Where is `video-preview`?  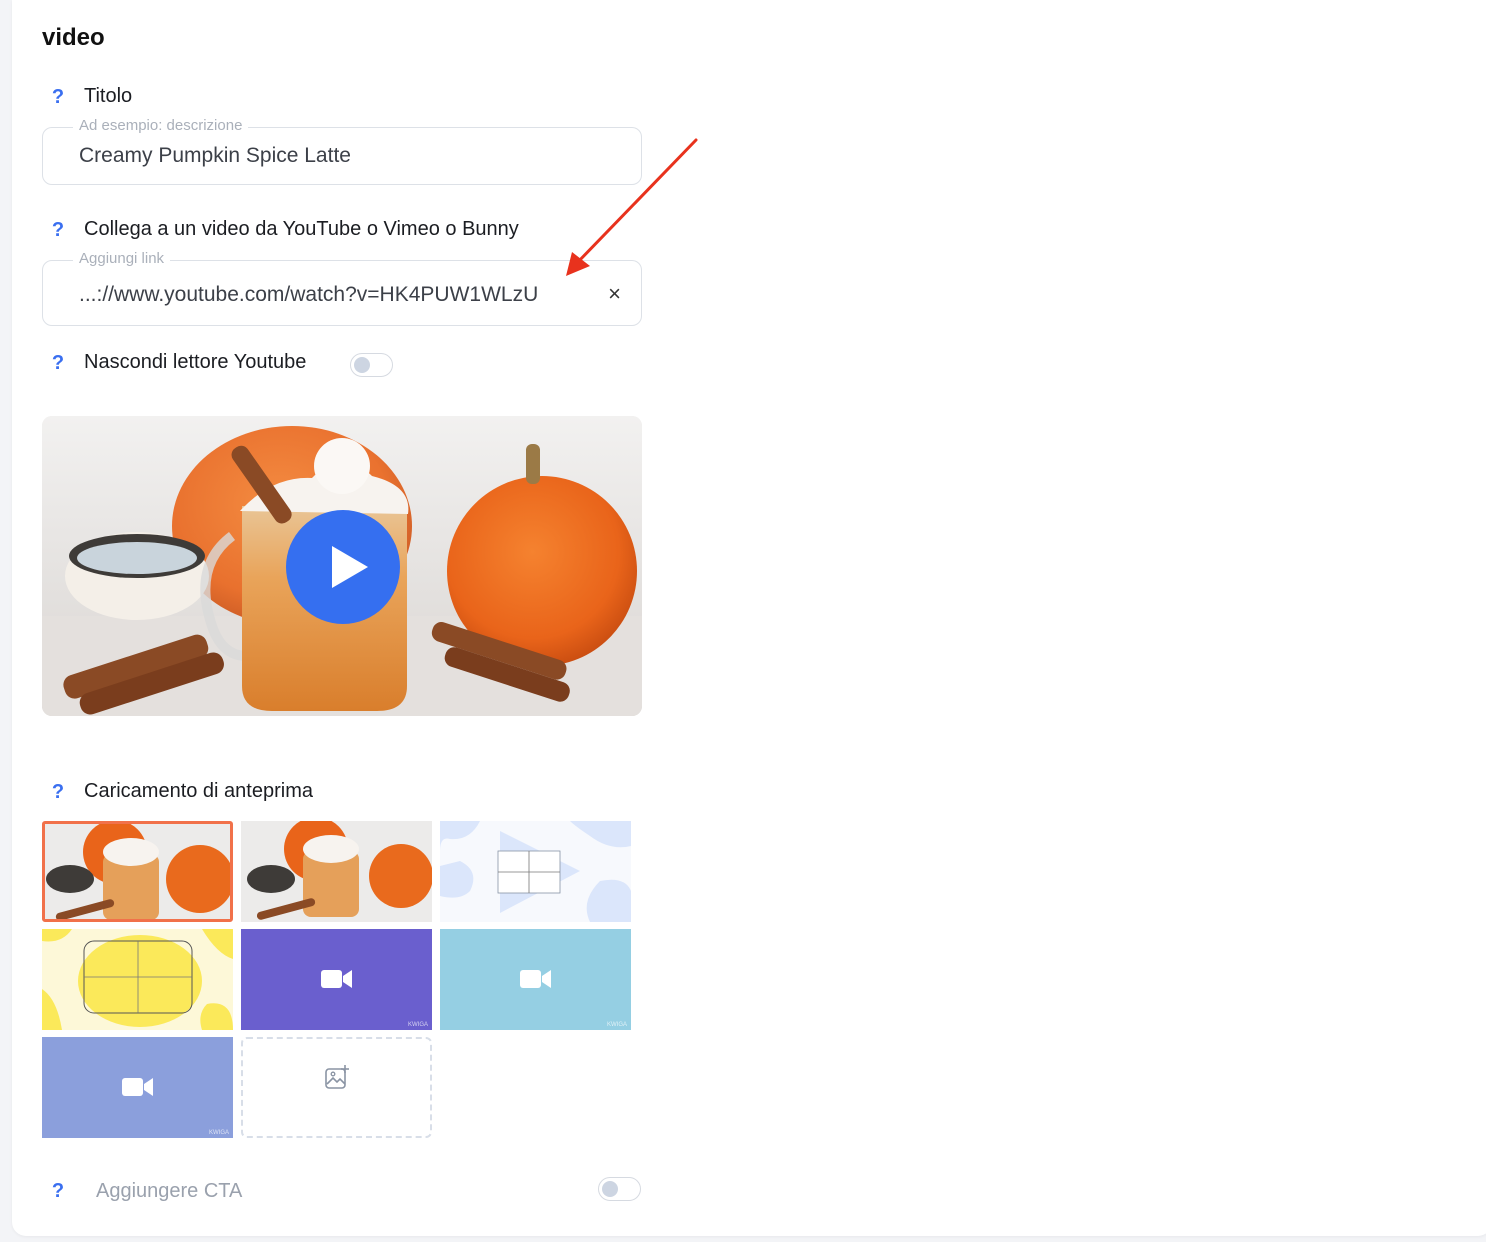
video-preview is located at coordinates (342, 566).